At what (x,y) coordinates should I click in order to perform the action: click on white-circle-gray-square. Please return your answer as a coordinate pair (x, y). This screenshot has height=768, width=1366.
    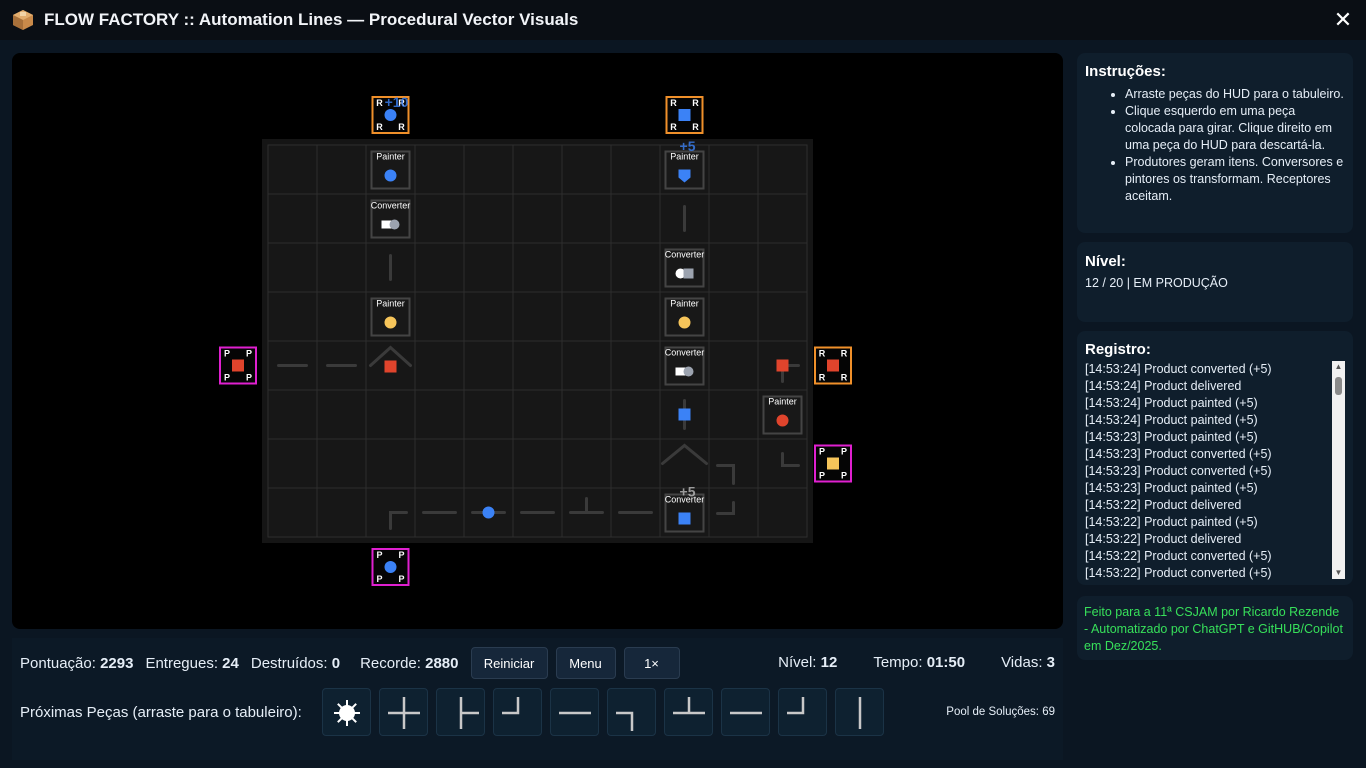
    Looking at the image, I should click on (688, 273).